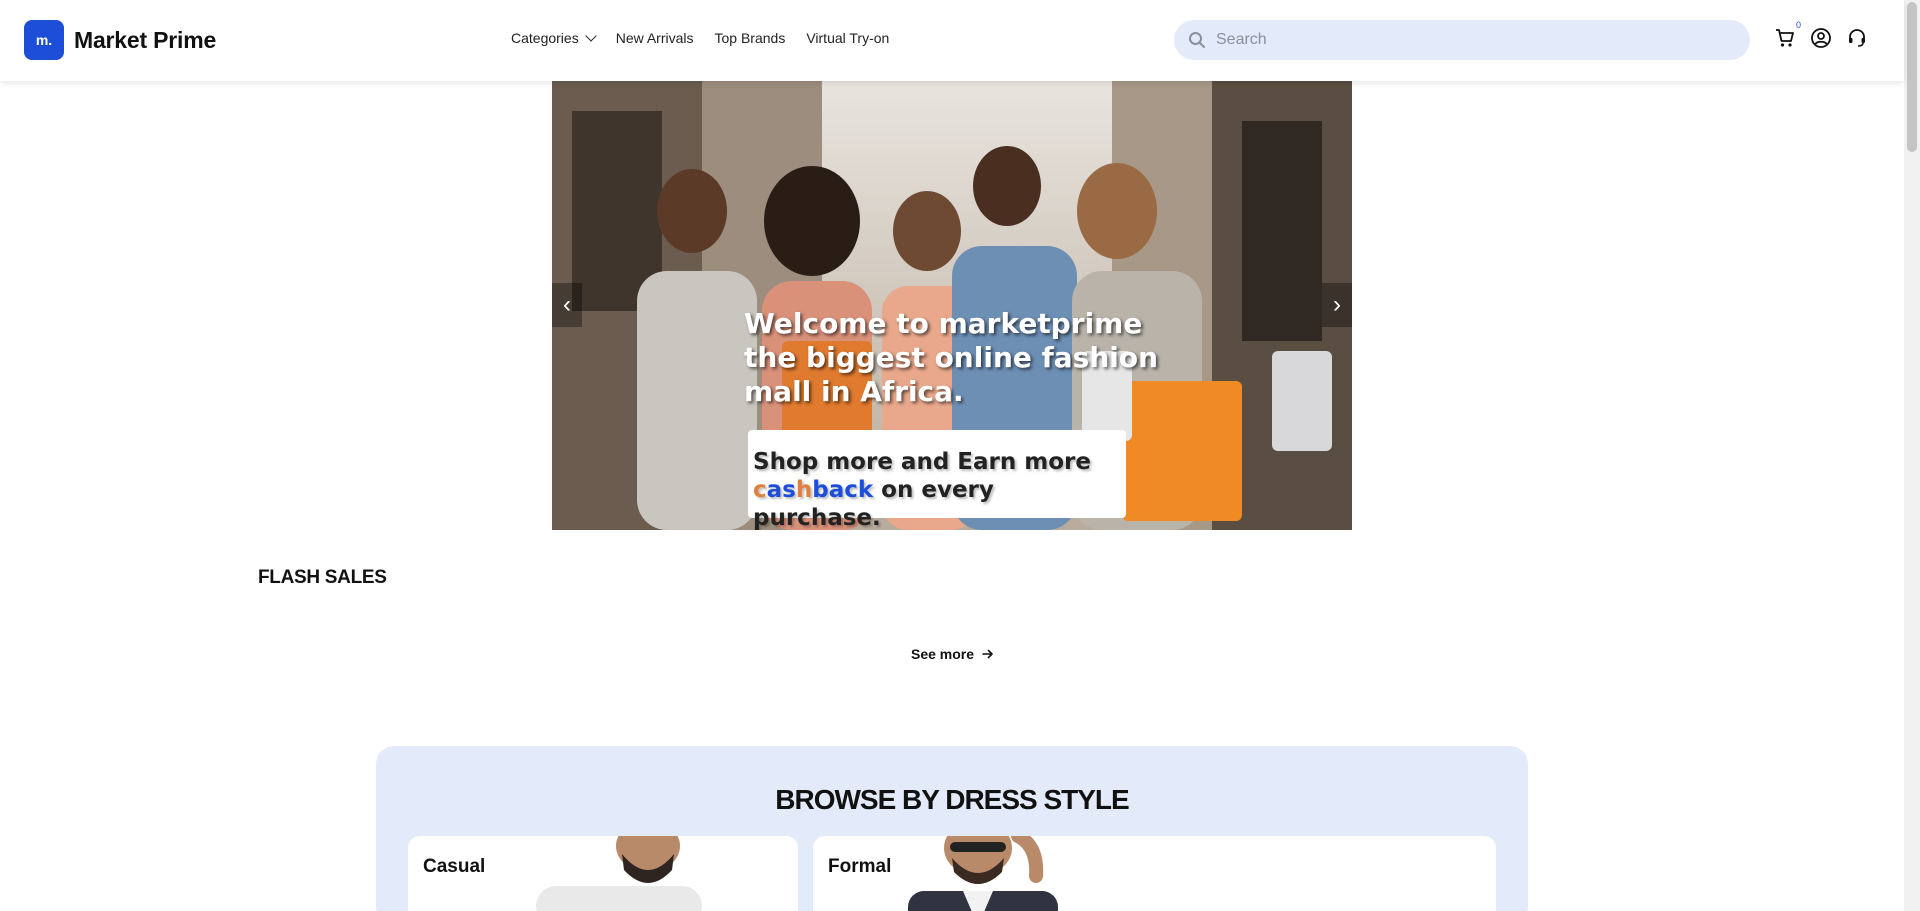 The height and width of the screenshot is (911, 1920). Describe the element at coordinates (1337, 305) in the screenshot. I see `carousel-next-button: ›` at that location.